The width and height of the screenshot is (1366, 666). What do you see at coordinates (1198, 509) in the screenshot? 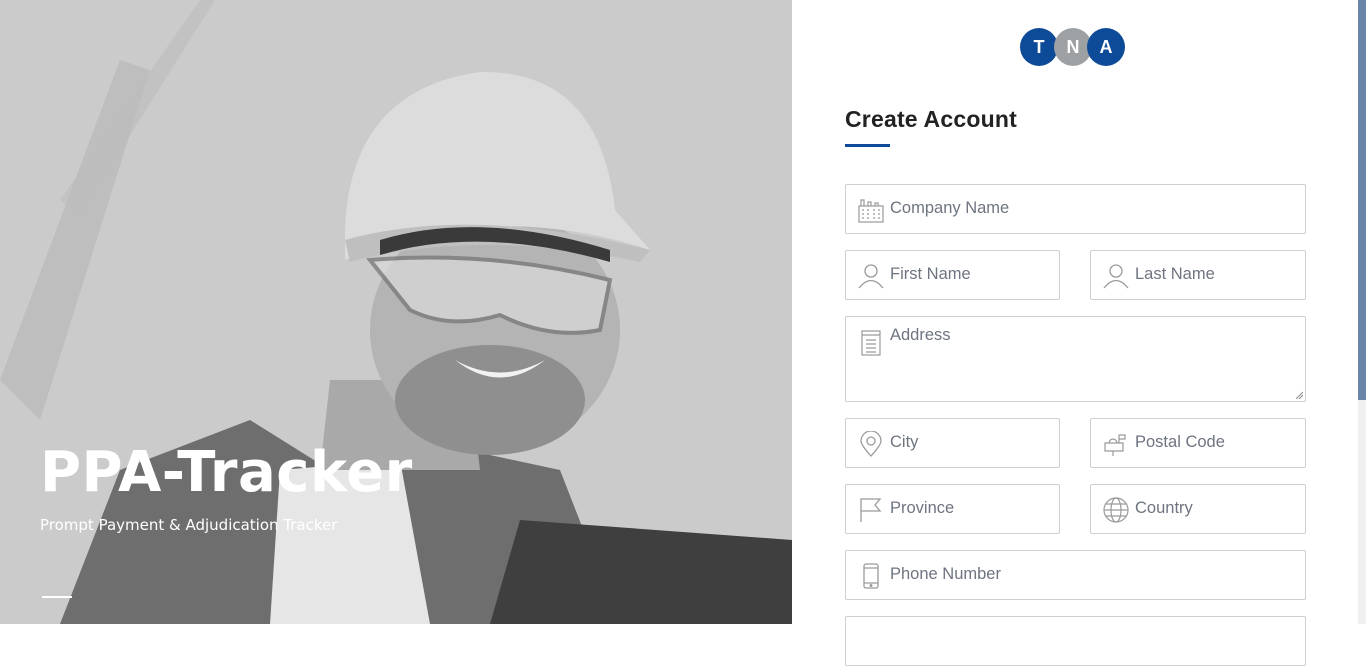
I see `country-field: Country` at bounding box center [1198, 509].